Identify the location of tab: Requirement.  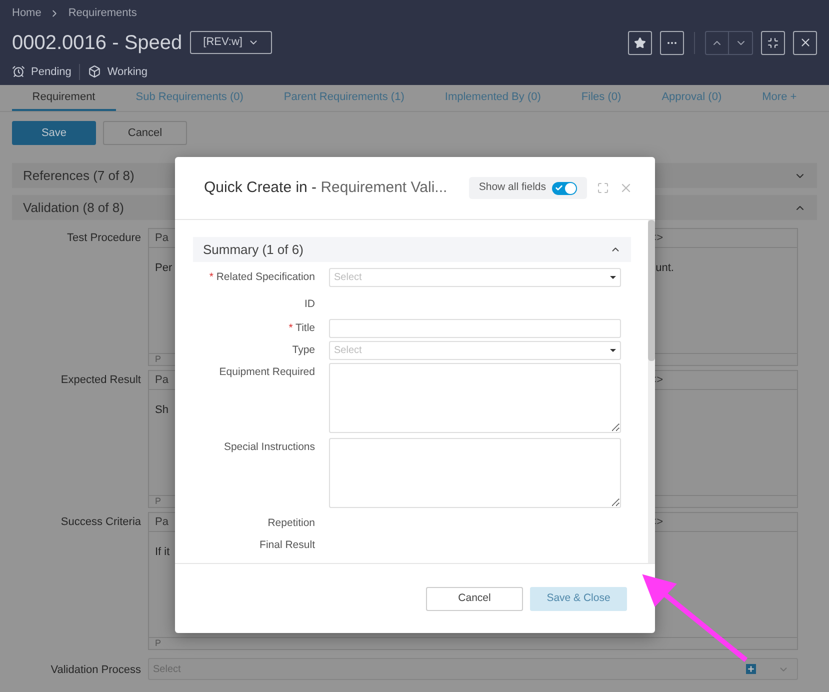
(64, 98).